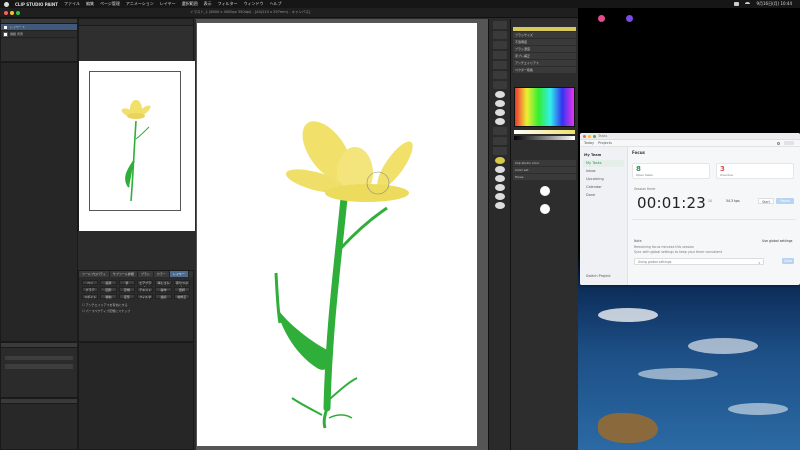  What do you see at coordinates (72, 4) in the screenshot?
I see `menu-item: ファイル` at bounding box center [72, 4].